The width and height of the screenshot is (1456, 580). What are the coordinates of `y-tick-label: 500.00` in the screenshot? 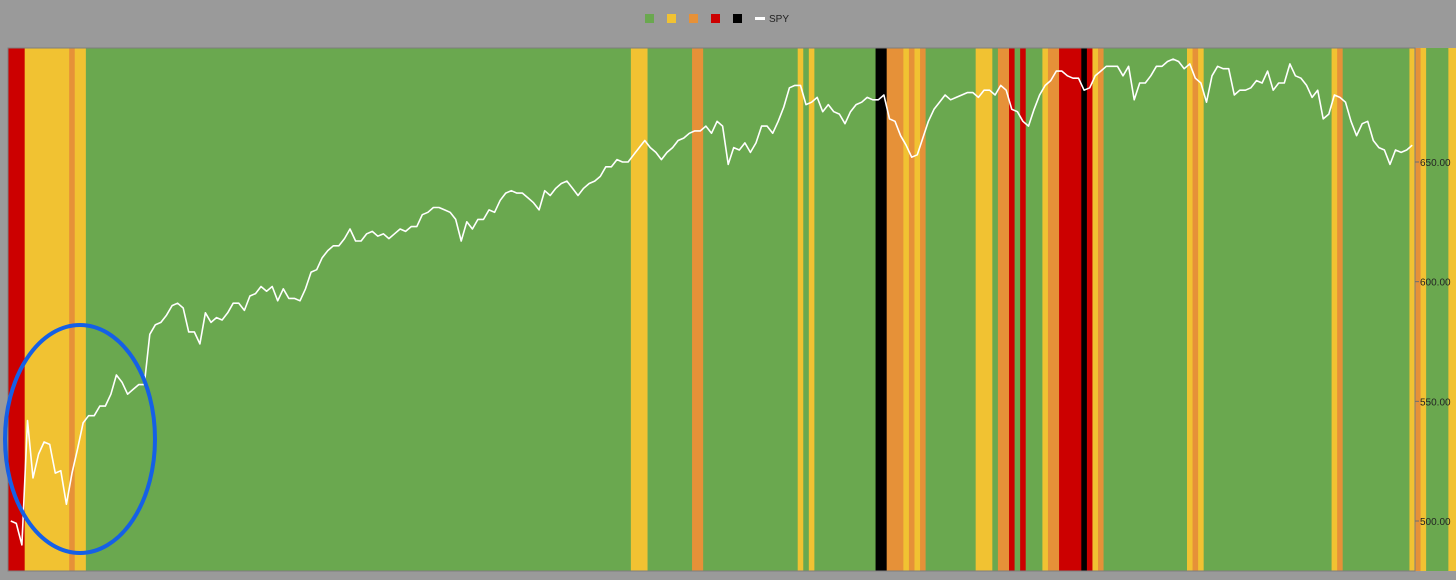 It's located at (1435, 522).